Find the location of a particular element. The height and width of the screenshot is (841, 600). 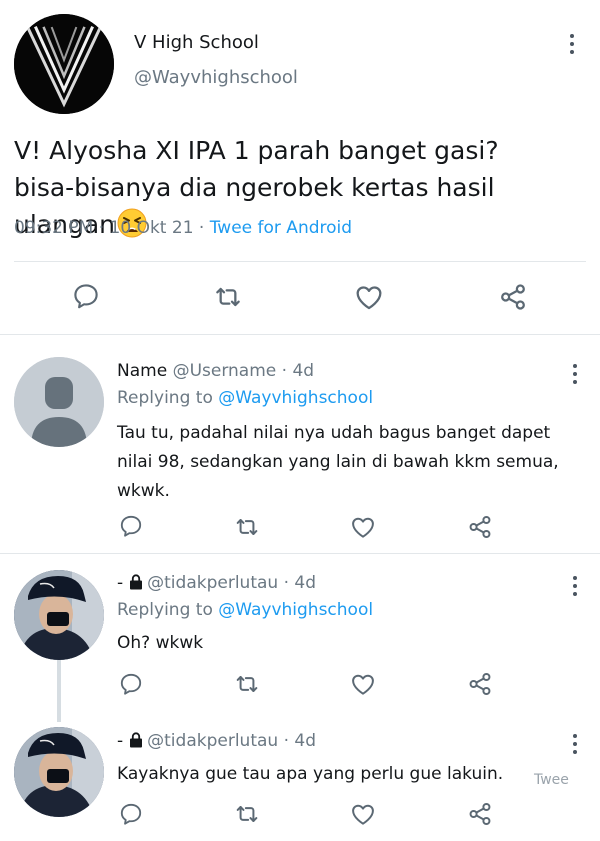

tweet-text-line-1: V! Alyosha XI IPA 1 parah banget gasi? is located at coordinates (256, 150).